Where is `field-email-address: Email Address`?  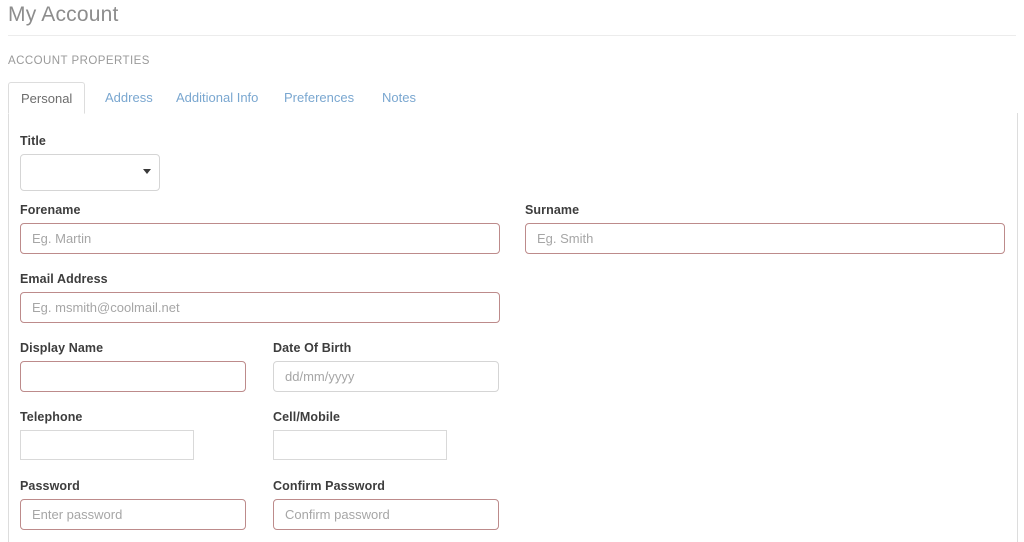
field-email-address: Email Address is located at coordinates (260, 297).